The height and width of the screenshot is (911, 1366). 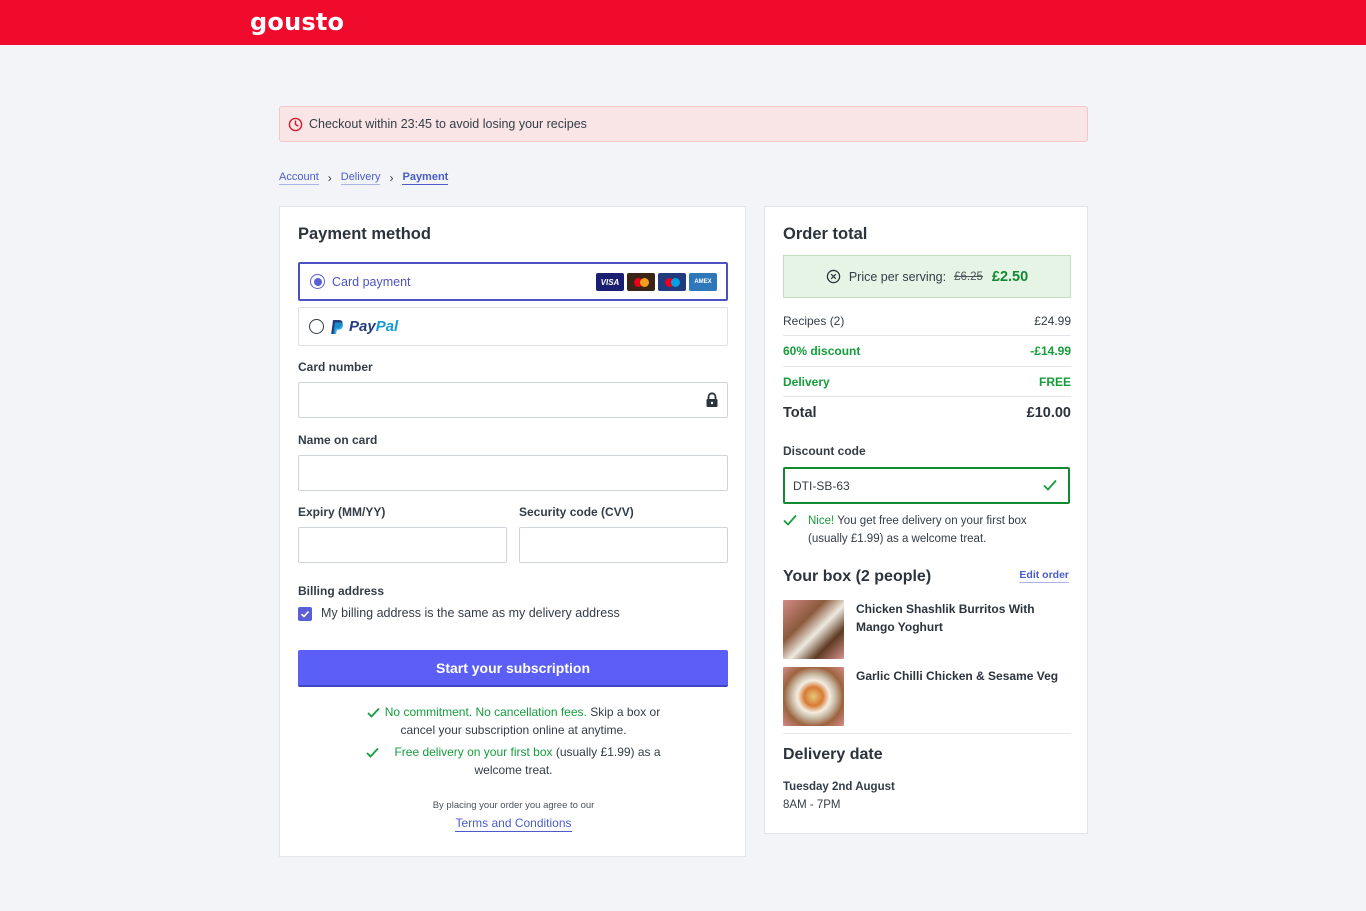 What do you see at coordinates (513, 473) in the screenshot?
I see `name-on-card-field` at bounding box center [513, 473].